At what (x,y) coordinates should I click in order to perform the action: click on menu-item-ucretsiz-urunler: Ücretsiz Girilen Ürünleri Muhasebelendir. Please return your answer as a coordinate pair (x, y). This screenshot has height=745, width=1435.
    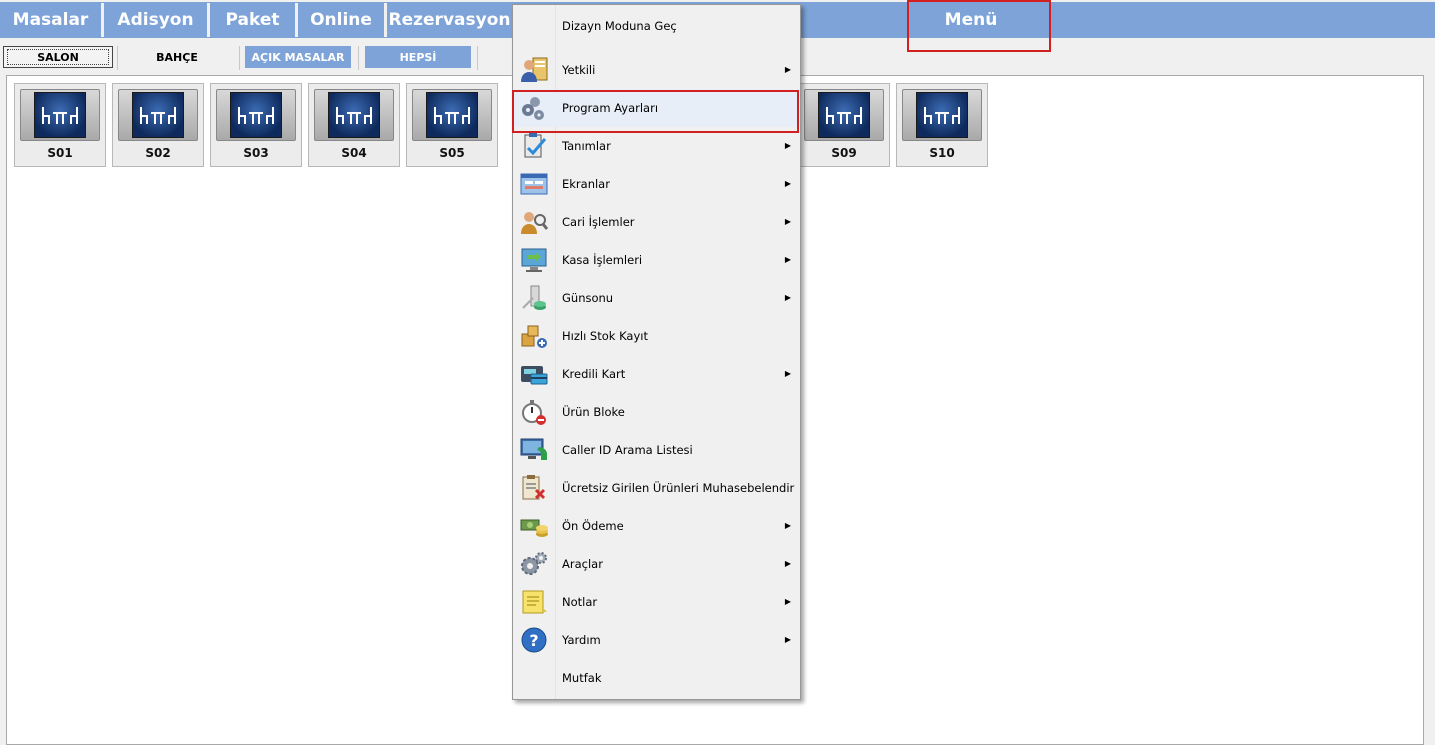
    Looking at the image, I should click on (656, 488).